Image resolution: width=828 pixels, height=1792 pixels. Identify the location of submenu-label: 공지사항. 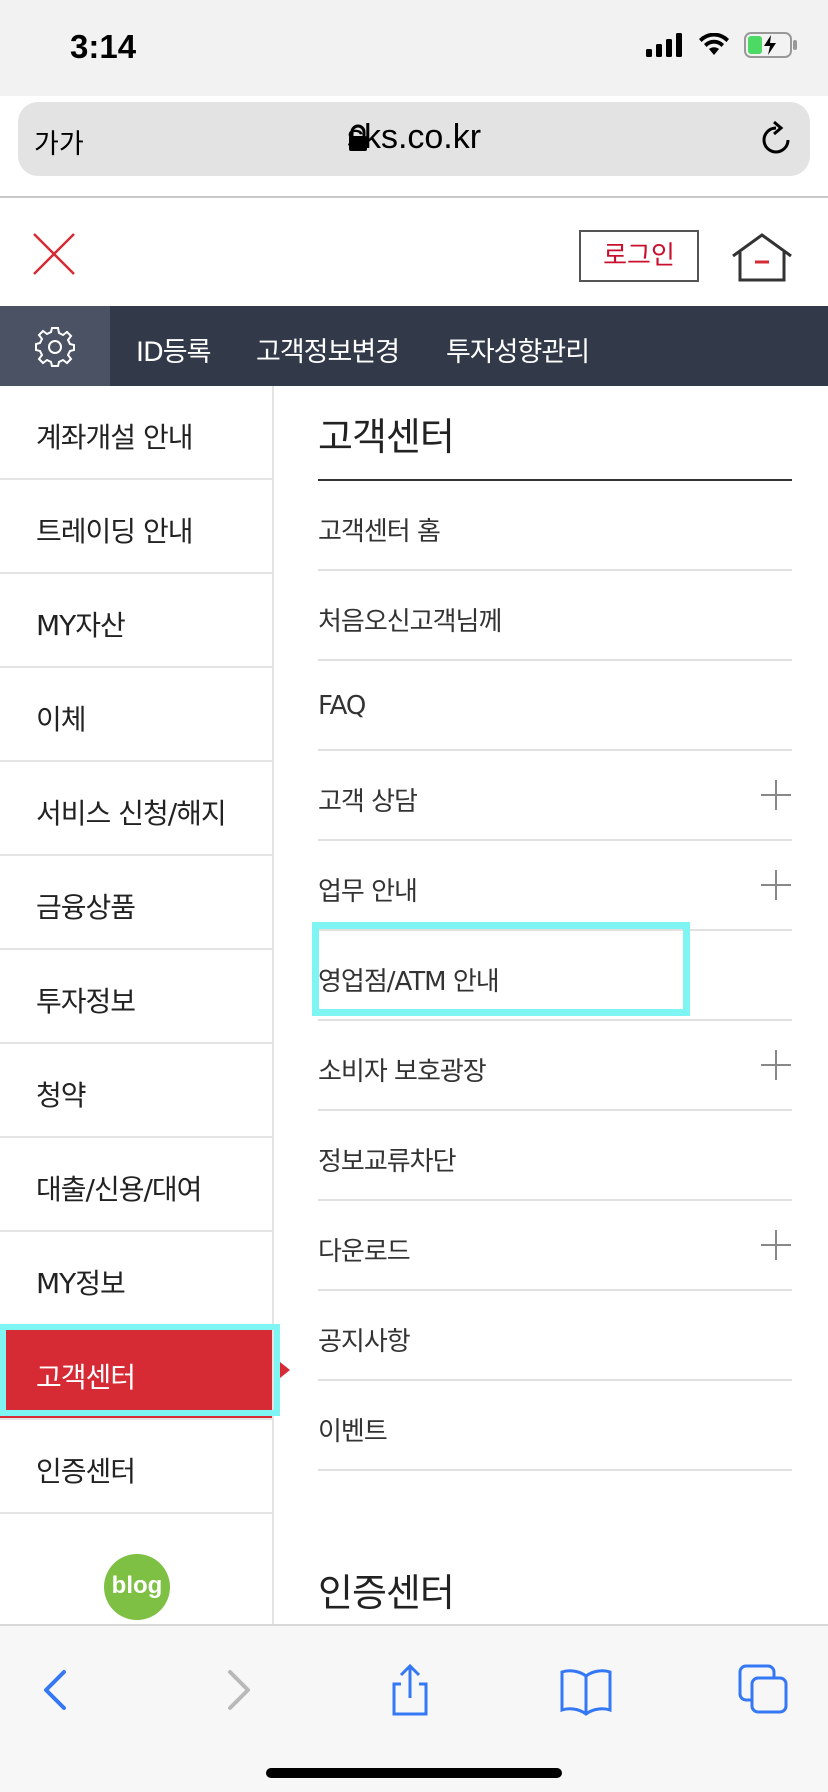
(364, 1342).